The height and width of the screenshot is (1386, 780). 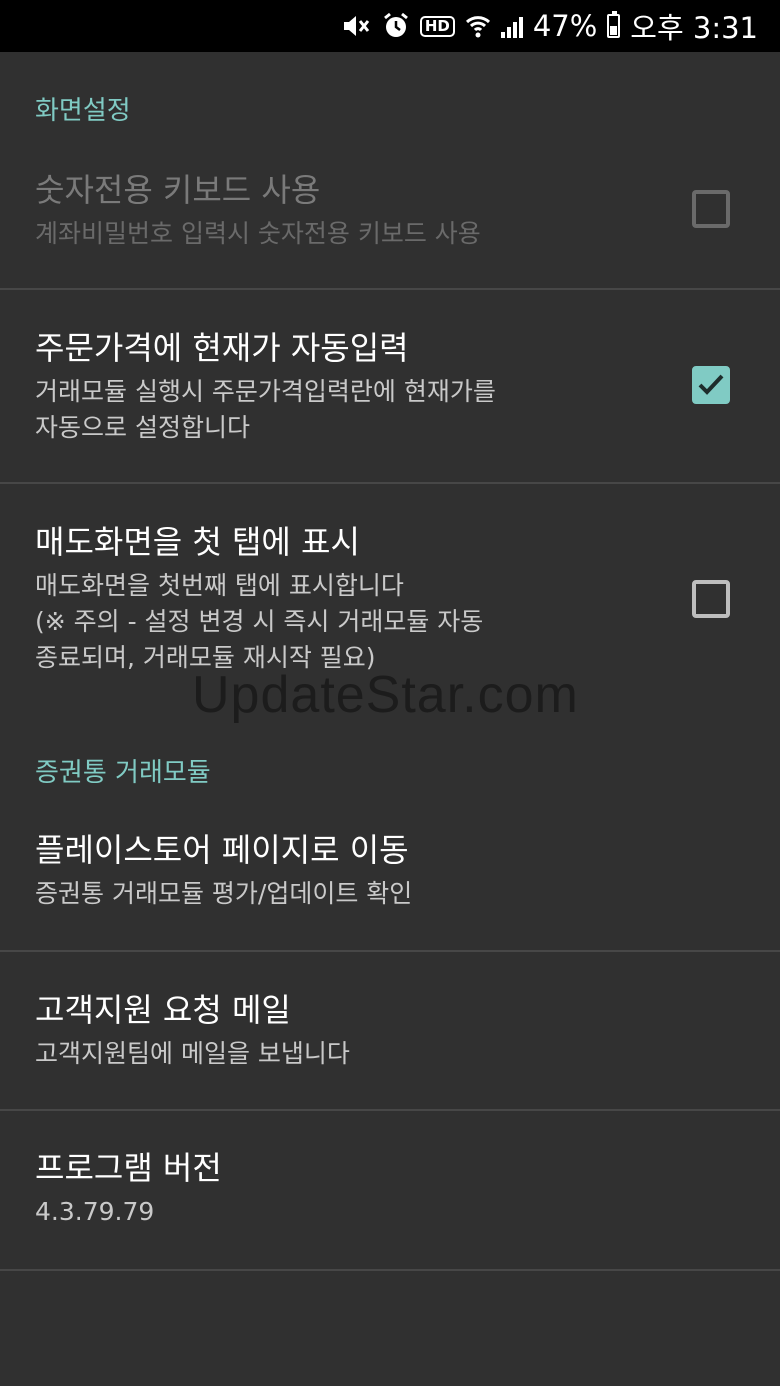 I want to click on signal-icon, so click(x=511, y=26).